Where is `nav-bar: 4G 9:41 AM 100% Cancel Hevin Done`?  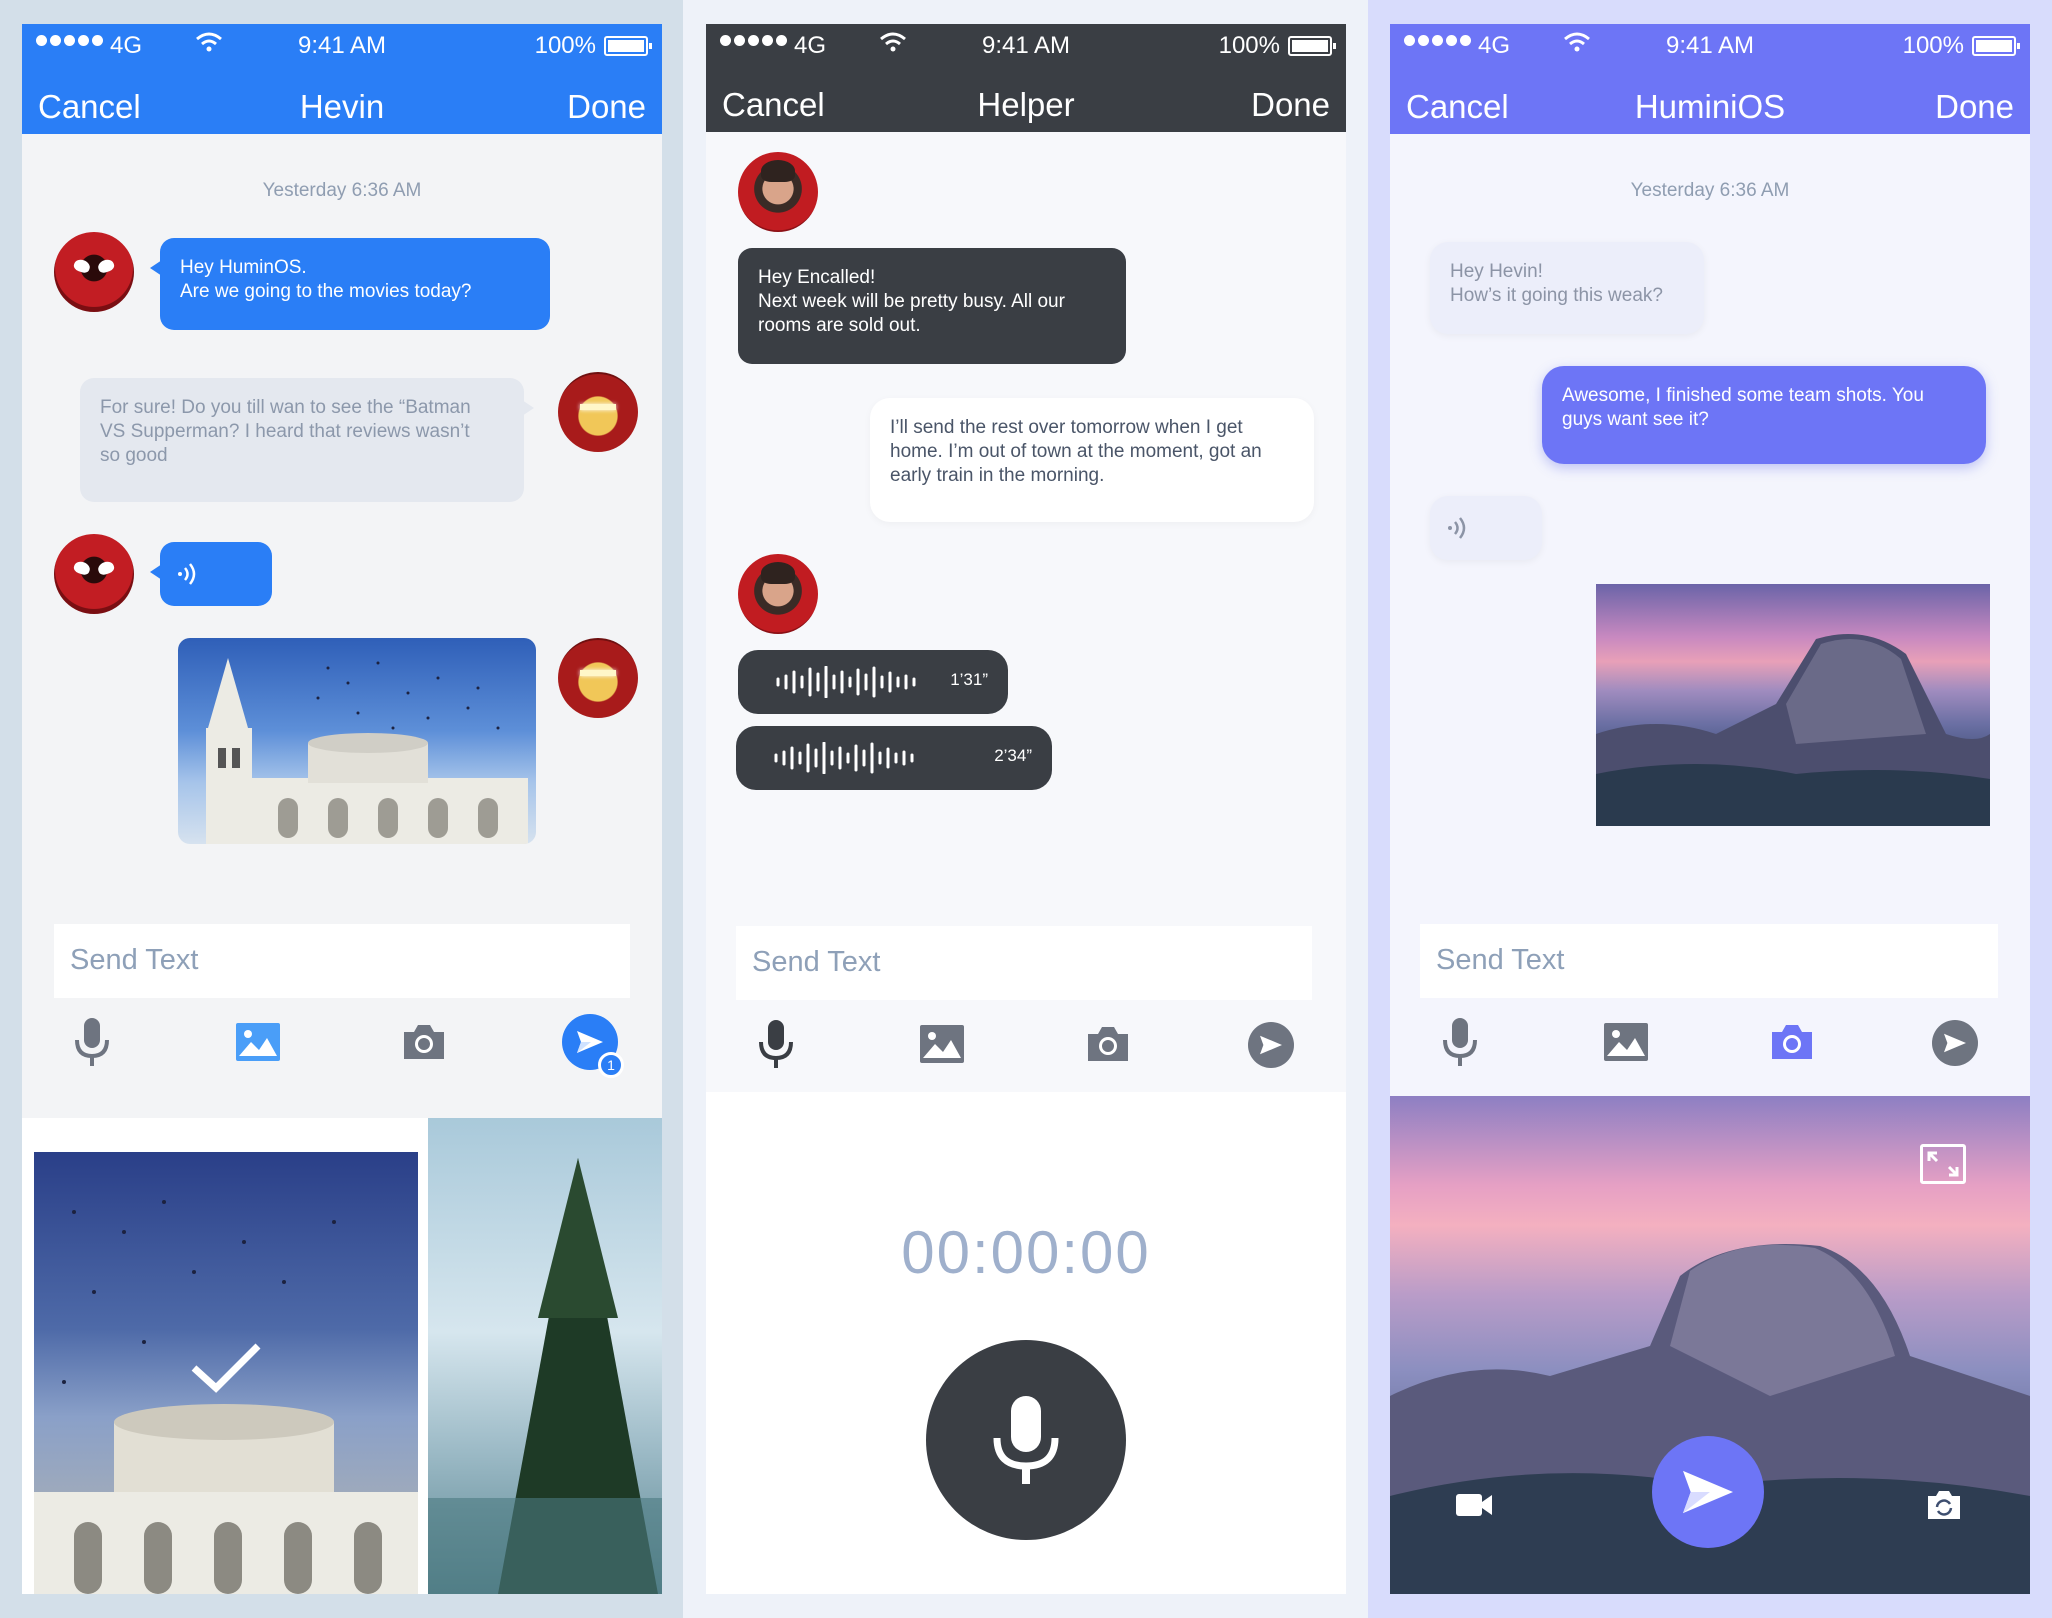
nav-bar: 4G 9:41 AM 100% Cancel Hevin Done is located at coordinates (342, 79).